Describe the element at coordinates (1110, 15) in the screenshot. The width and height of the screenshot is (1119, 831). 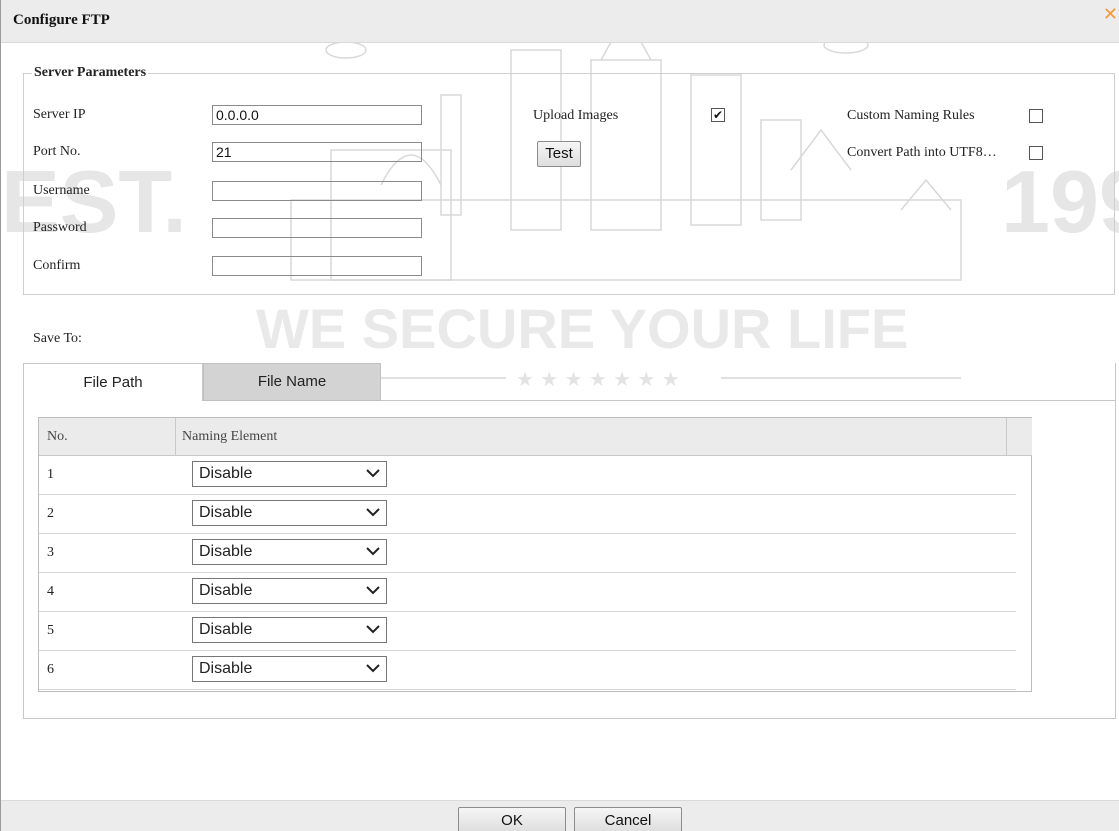
I see `close-icon: ✕` at that location.